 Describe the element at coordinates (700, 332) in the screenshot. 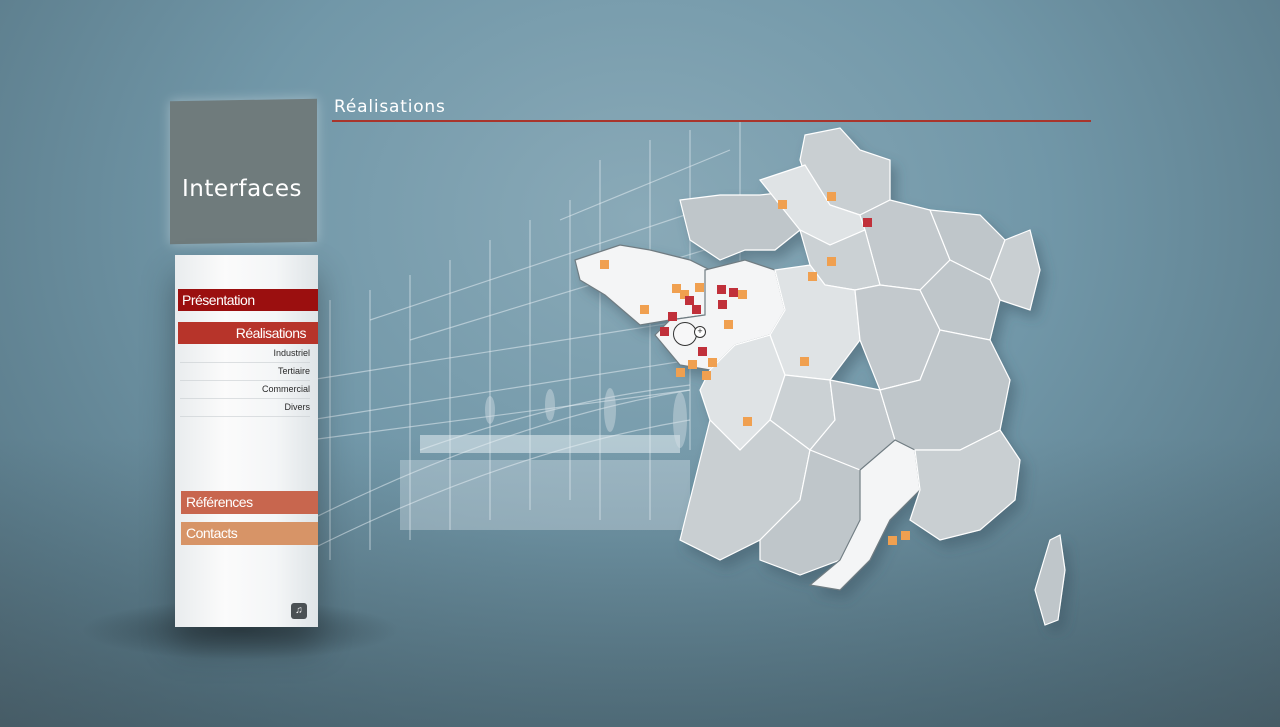

I see `plus-icon: +` at that location.